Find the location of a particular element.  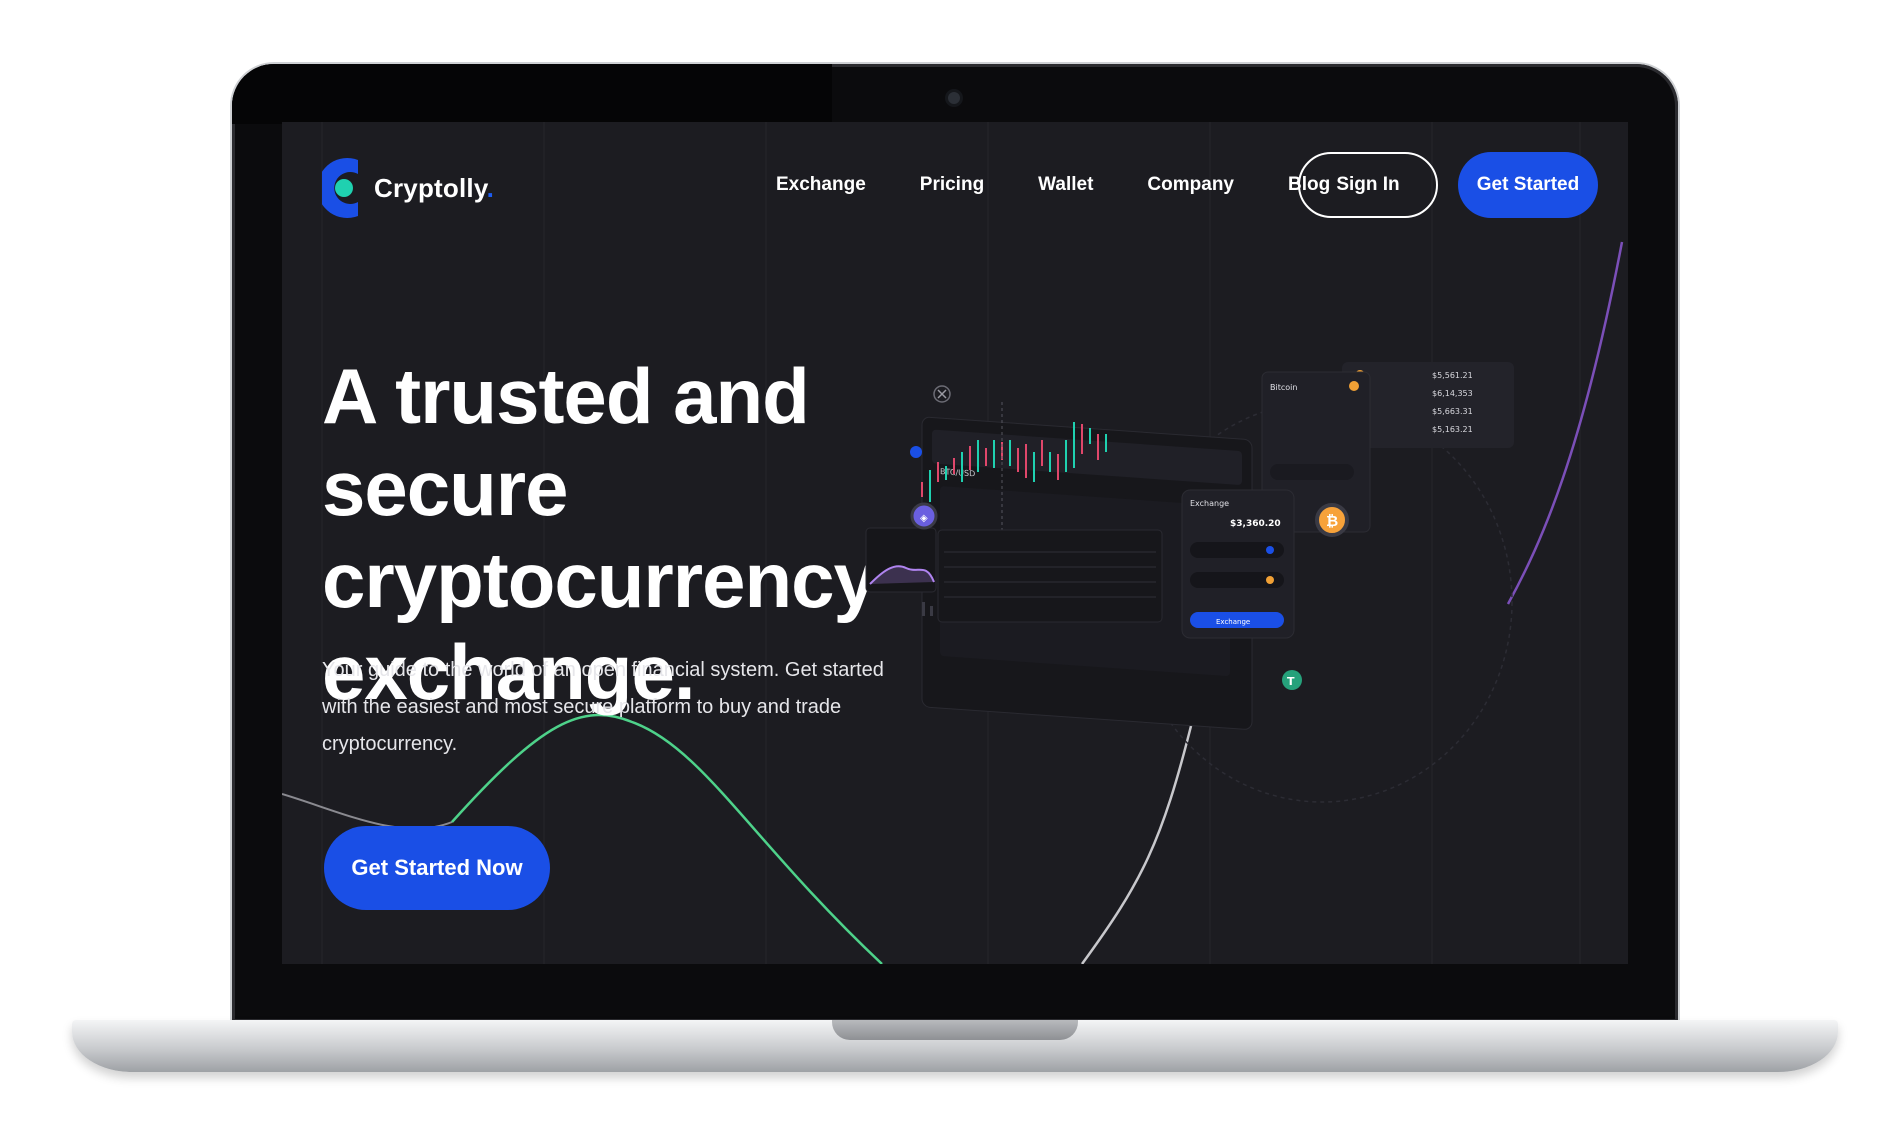

camera-icon is located at coordinates (954, 98).